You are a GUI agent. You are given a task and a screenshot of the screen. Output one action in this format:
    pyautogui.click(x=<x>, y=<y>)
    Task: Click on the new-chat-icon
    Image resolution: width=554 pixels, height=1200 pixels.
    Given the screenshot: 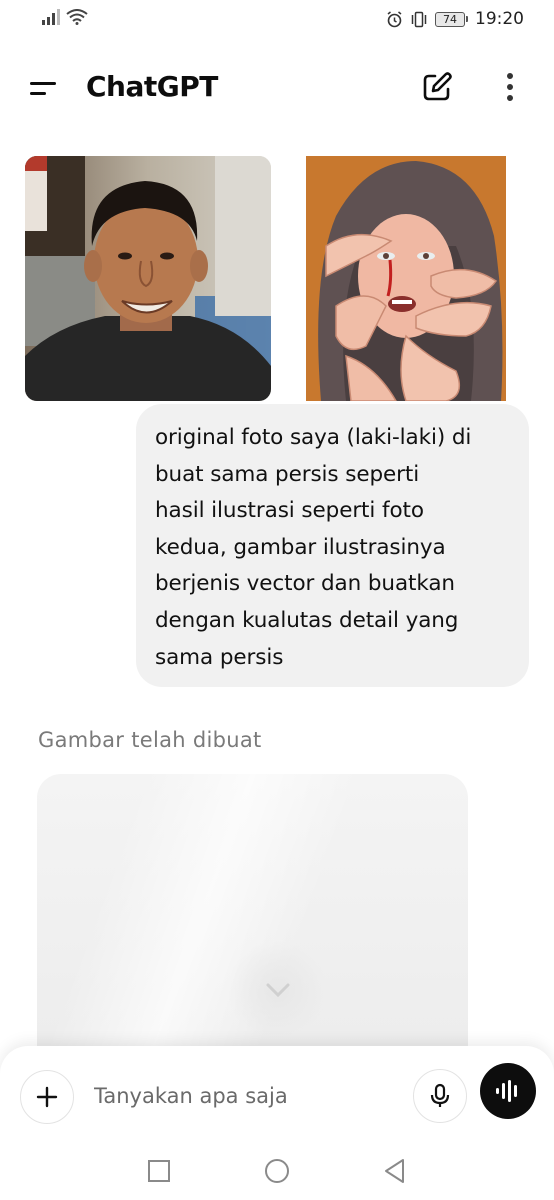 What is the action you would take?
    pyautogui.click(x=437, y=86)
    